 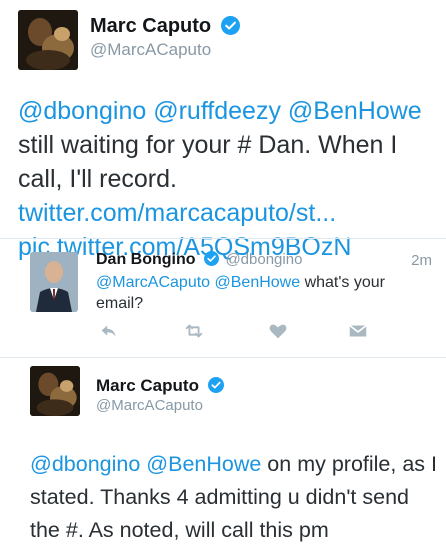 What do you see at coordinates (358, 331) in the screenshot?
I see `direct-message-icon` at bounding box center [358, 331].